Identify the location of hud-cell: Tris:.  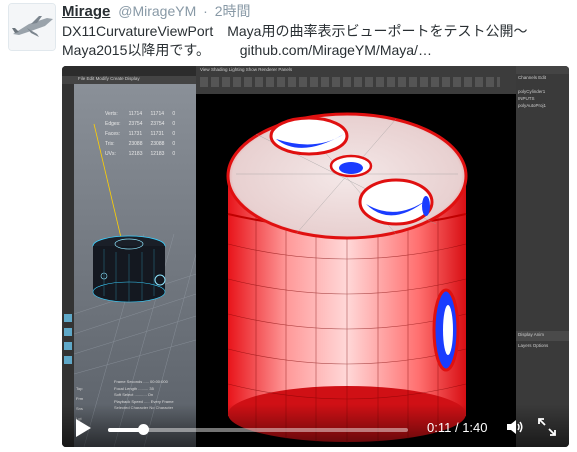
(110, 144).